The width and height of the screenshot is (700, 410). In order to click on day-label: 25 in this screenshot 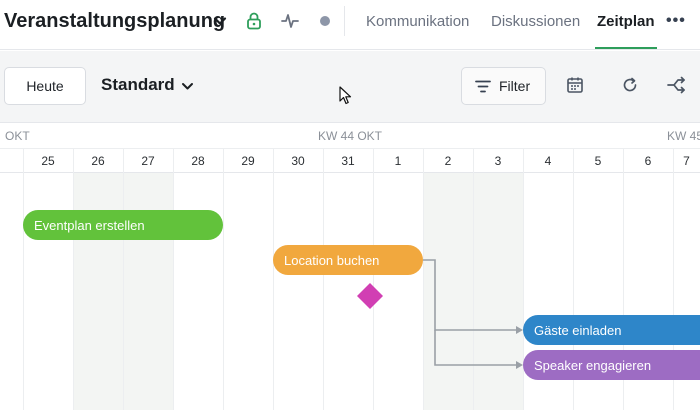, I will do `click(48, 161)`.